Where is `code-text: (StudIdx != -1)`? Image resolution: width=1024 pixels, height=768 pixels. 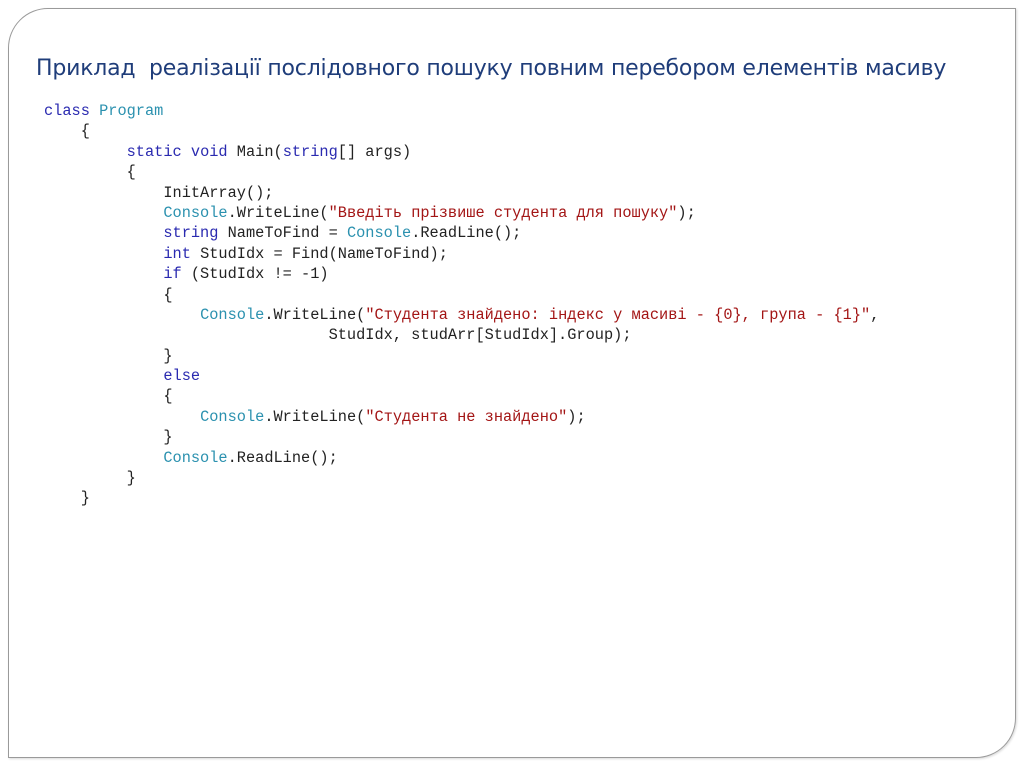 code-text: (StudIdx != -1) is located at coordinates (255, 274).